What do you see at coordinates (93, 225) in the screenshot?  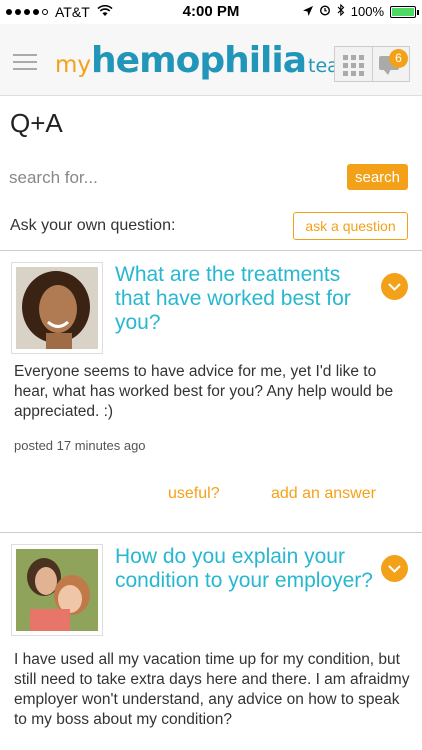 I see `ask-label: Ask your own question:` at bounding box center [93, 225].